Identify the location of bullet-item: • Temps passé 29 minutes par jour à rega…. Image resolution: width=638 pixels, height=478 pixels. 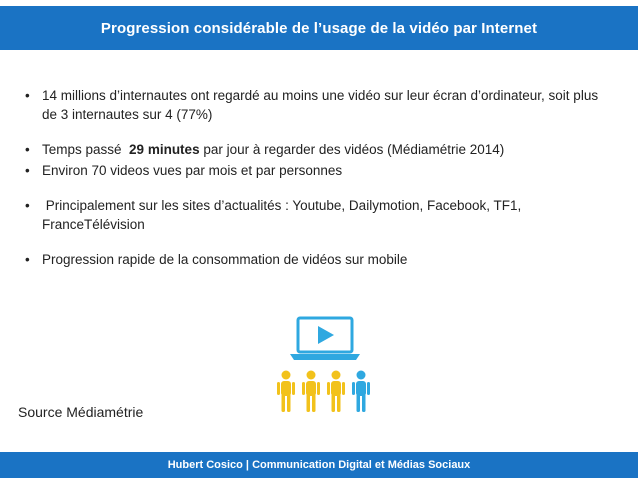
(317, 149).